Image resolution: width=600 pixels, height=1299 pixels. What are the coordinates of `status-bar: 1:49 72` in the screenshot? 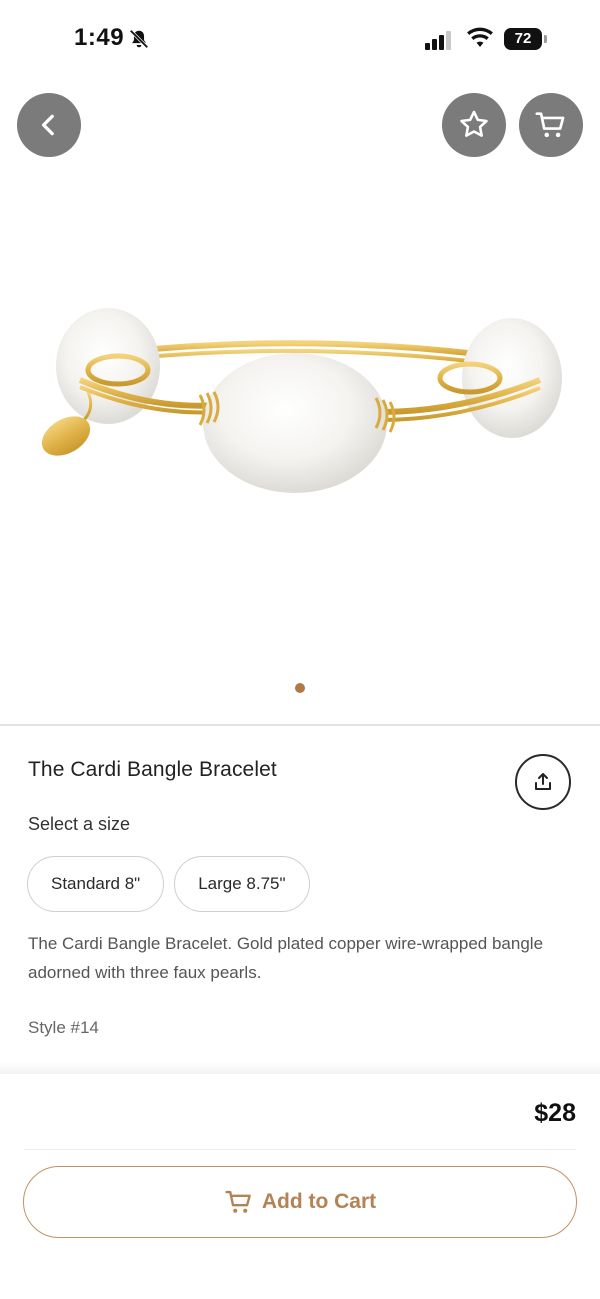 It's located at (300, 40).